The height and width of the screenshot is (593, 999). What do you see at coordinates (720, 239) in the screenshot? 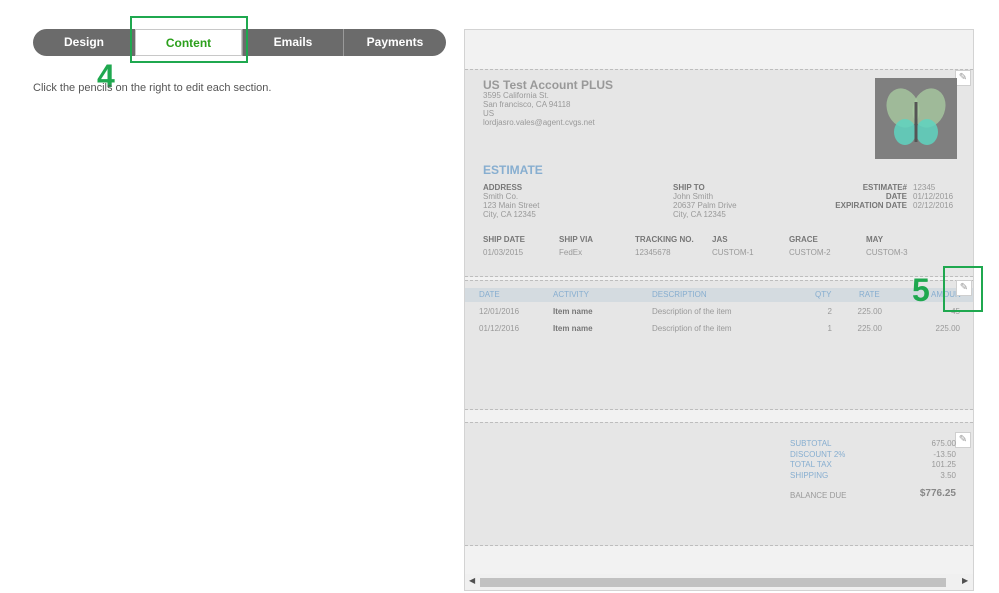
I see `custom-1-label: JAS` at bounding box center [720, 239].